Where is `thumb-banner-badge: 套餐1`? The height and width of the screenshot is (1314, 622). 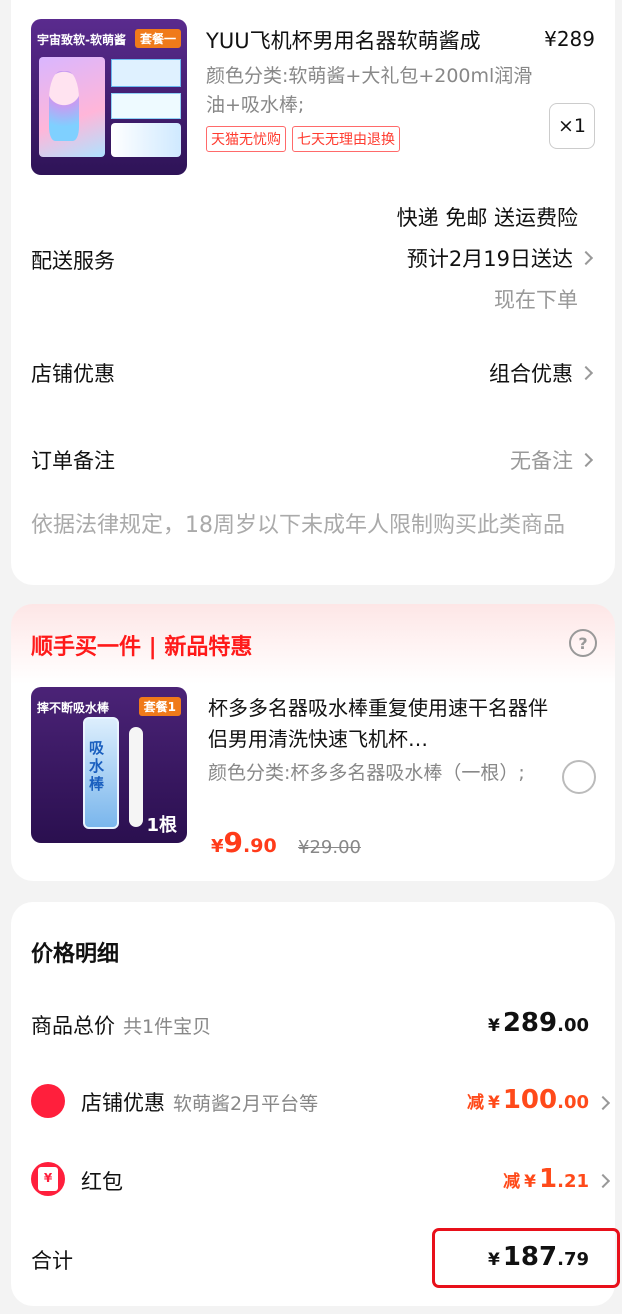 thumb-banner-badge: 套餐1 is located at coordinates (159, 706).